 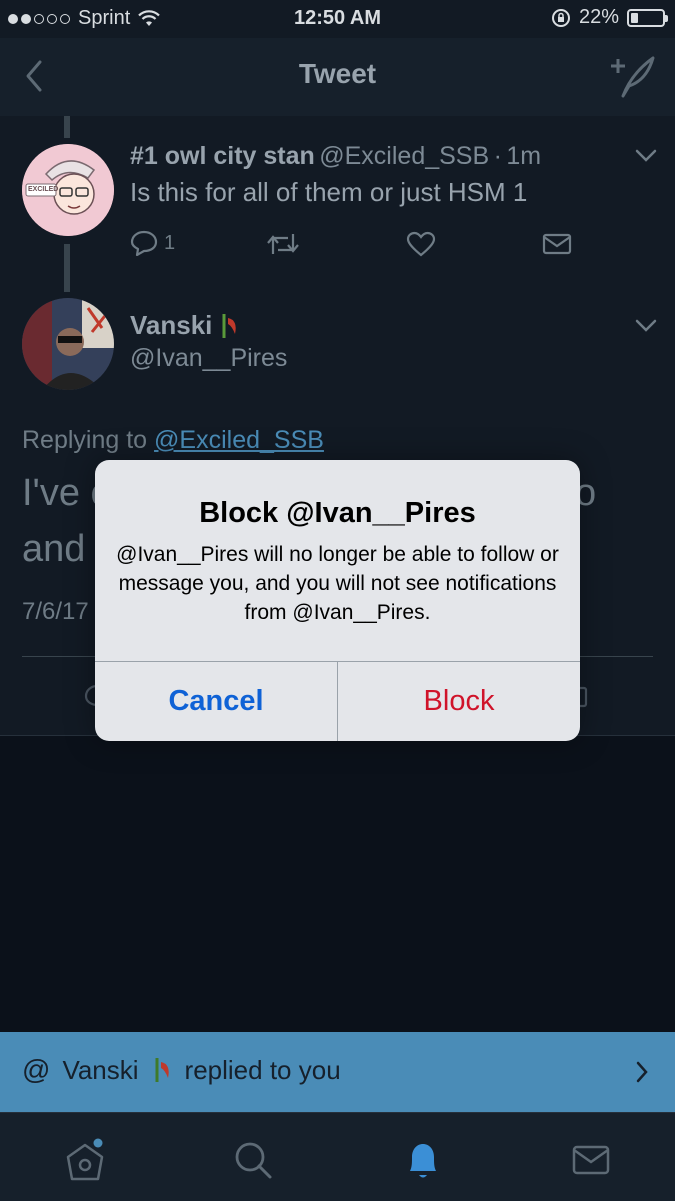 What do you see at coordinates (36, 1069) in the screenshot?
I see `at-symbol: @` at bounding box center [36, 1069].